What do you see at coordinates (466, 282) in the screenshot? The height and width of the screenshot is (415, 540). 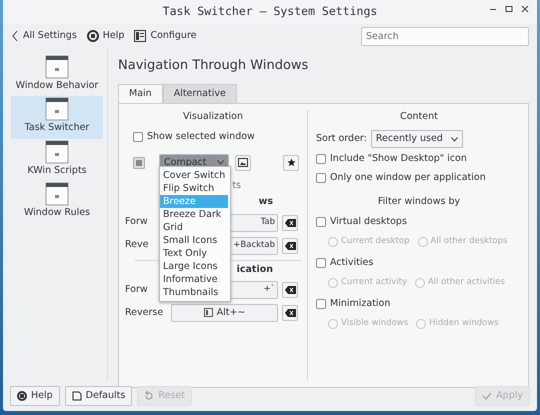 I see `radio-label: All other activities` at bounding box center [466, 282].